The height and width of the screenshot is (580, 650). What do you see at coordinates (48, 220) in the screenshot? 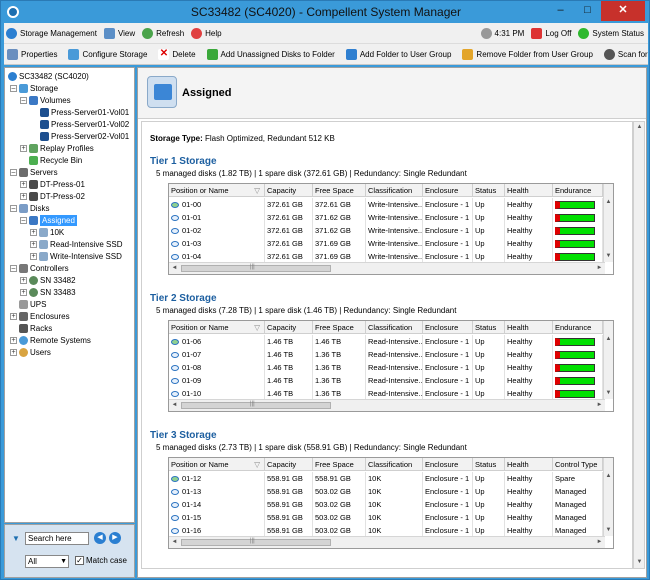
I see `tree-node-assigned: – Assigned` at bounding box center [48, 220].